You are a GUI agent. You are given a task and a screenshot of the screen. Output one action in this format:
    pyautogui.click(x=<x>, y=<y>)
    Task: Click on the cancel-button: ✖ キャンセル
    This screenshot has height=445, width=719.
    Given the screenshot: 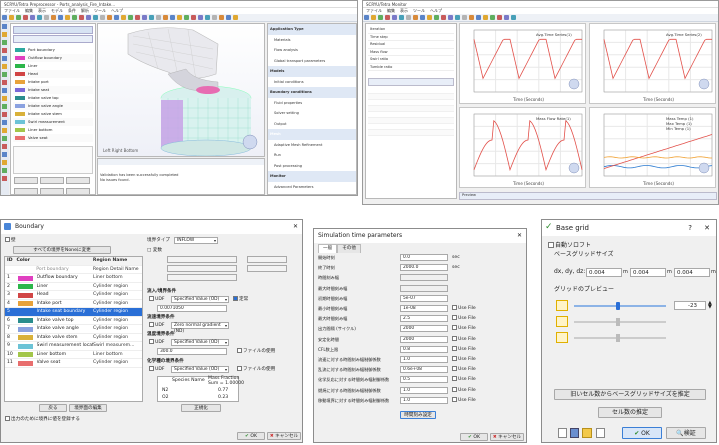 What is the action you would take?
    pyautogui.click(x=284, y=436)
    